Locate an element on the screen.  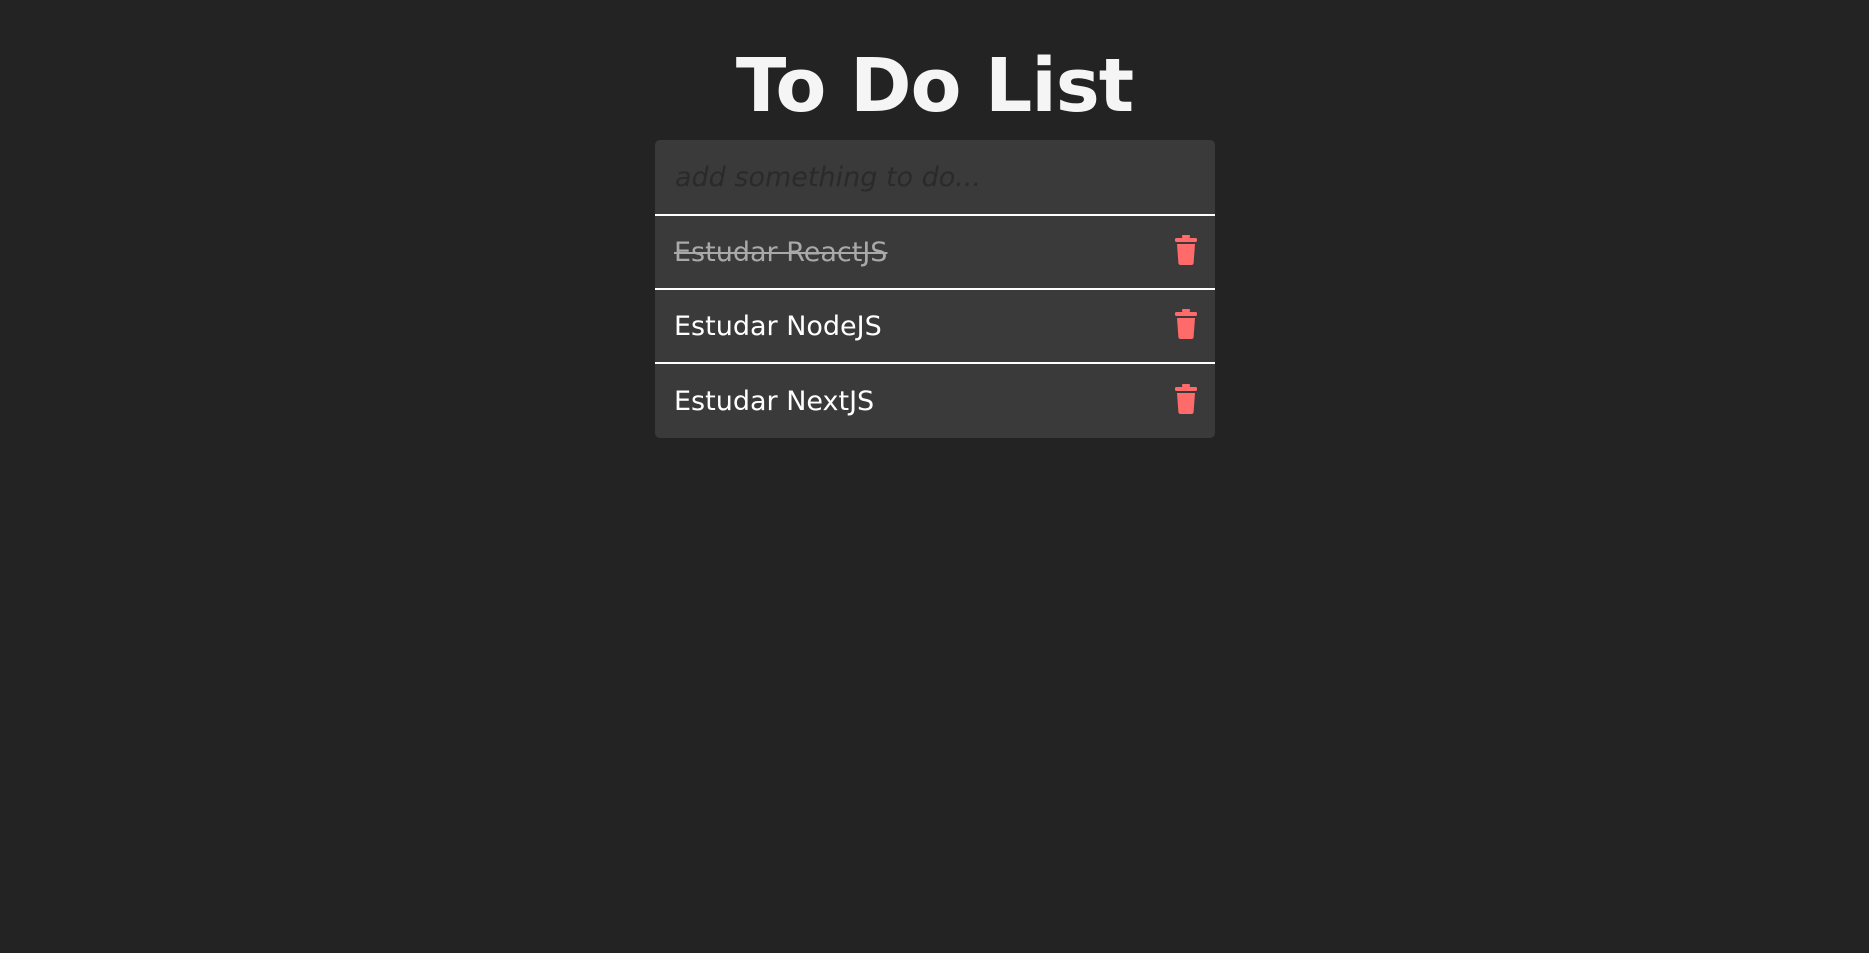
todo-item-text: Estudar NodeJS is located at coordinates (778, 326).